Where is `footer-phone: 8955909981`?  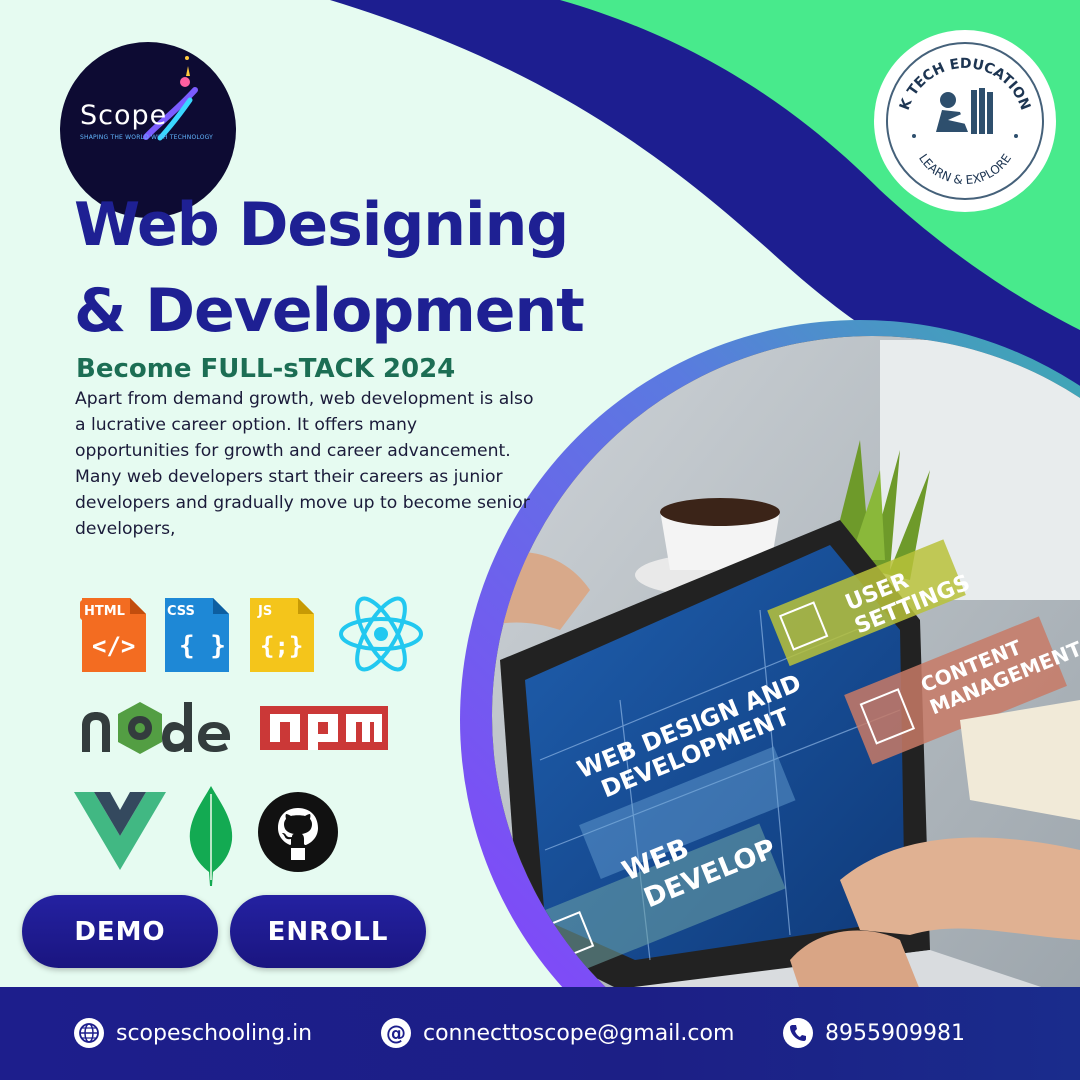 footer-phone: 8955909981 is located at coordinates (874, 1033).